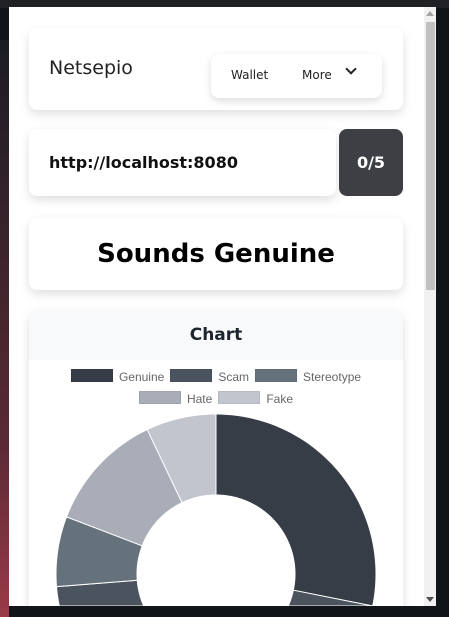 This screenshot has width=449, height=617. What do you see at coordinates (216, 254) in the screenshot?
I see `verdict-card: Sounds Genuine` at bounding box center [216, 254].